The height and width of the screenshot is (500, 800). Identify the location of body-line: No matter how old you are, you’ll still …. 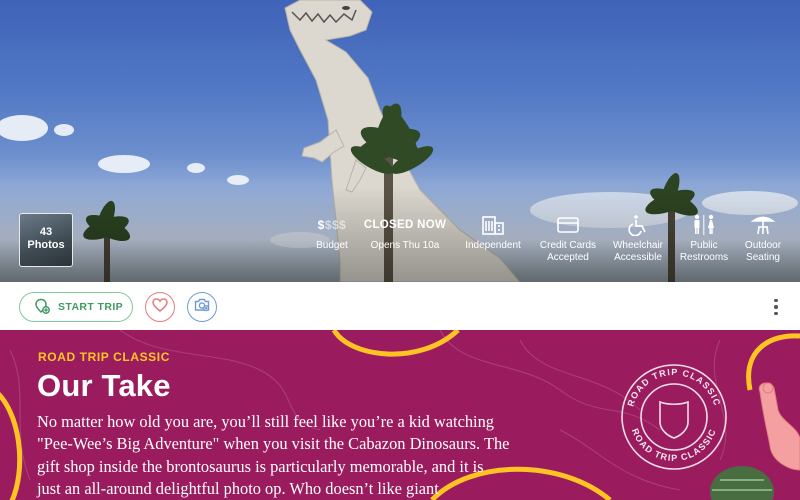
(265, 421).